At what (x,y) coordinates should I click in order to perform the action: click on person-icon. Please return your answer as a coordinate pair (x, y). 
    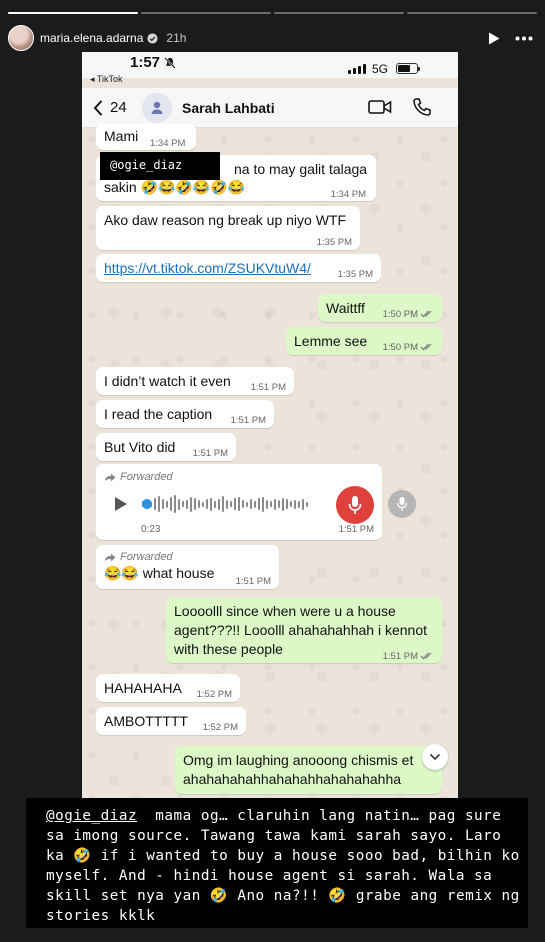
    Looking at the image, I should click on (157, 107).